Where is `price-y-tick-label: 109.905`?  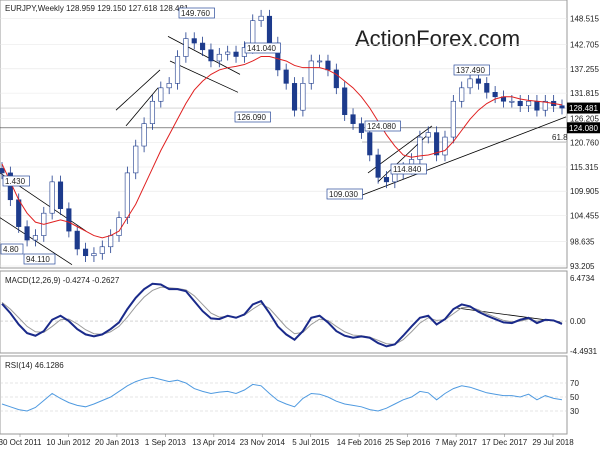
price-y-tick-label: 109.905 is located at coordinates (584, 191).